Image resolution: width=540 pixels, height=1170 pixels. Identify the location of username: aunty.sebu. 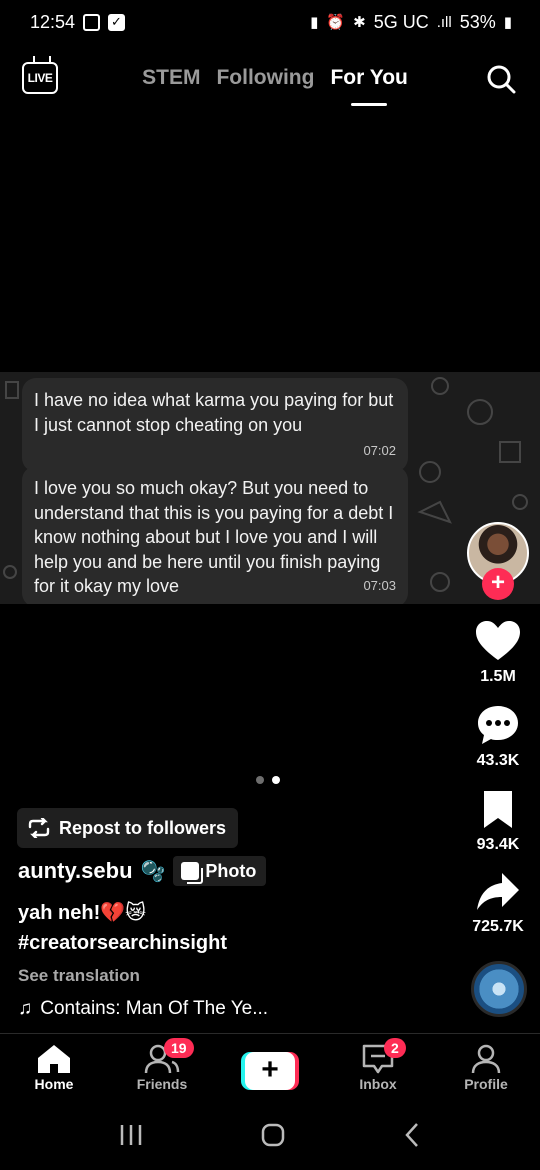
(75, 871).